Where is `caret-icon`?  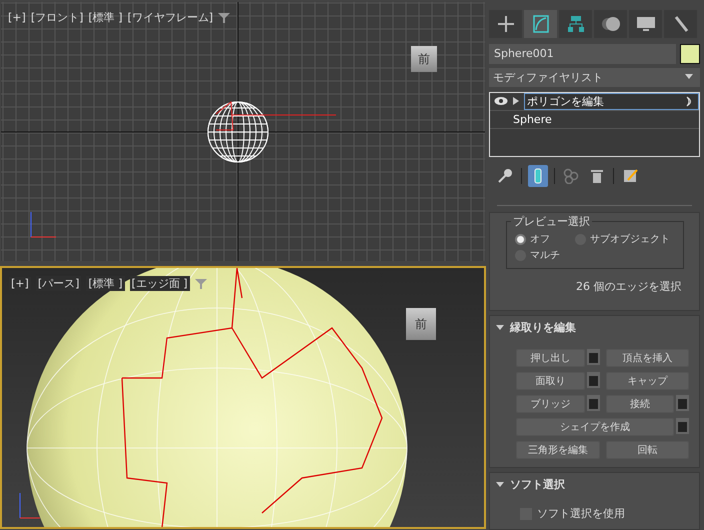
caret-icon is located at coordinates (689, 77).